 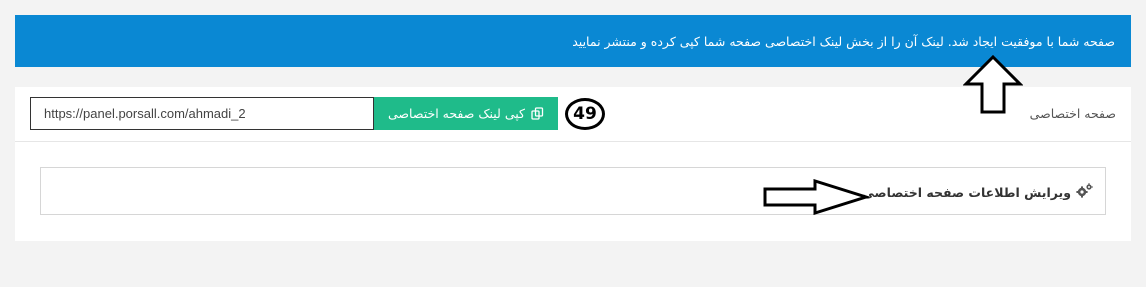 I want to click on copy-link-button-label: کپی لینک صفحه اختصاصی, so click(x=456, y=113).